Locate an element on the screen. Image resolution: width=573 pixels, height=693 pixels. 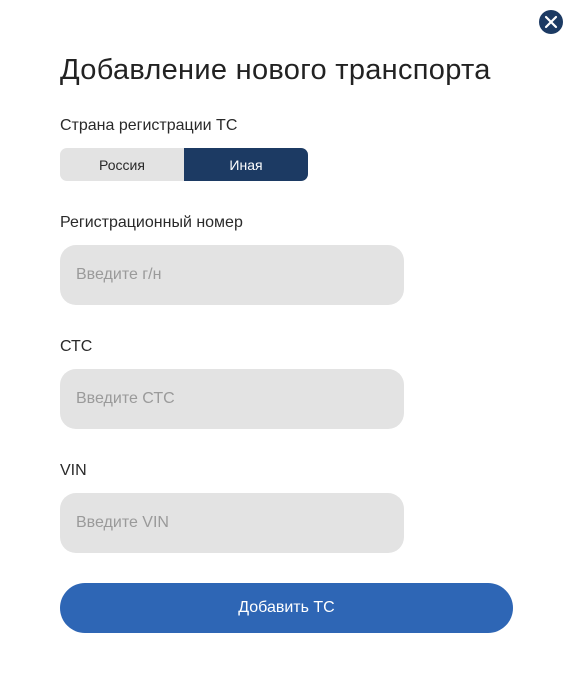
add-vehicle-button: Добавить ТС is located at coordinates (286, 608).